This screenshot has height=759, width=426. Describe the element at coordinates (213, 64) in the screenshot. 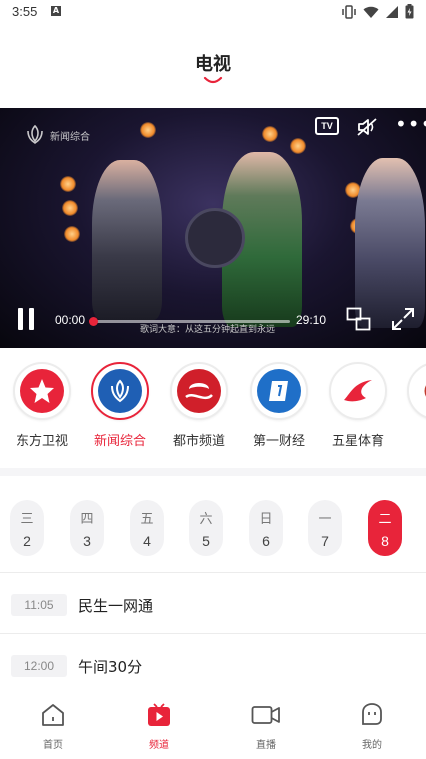

I see `page-title: 电视` at that location.